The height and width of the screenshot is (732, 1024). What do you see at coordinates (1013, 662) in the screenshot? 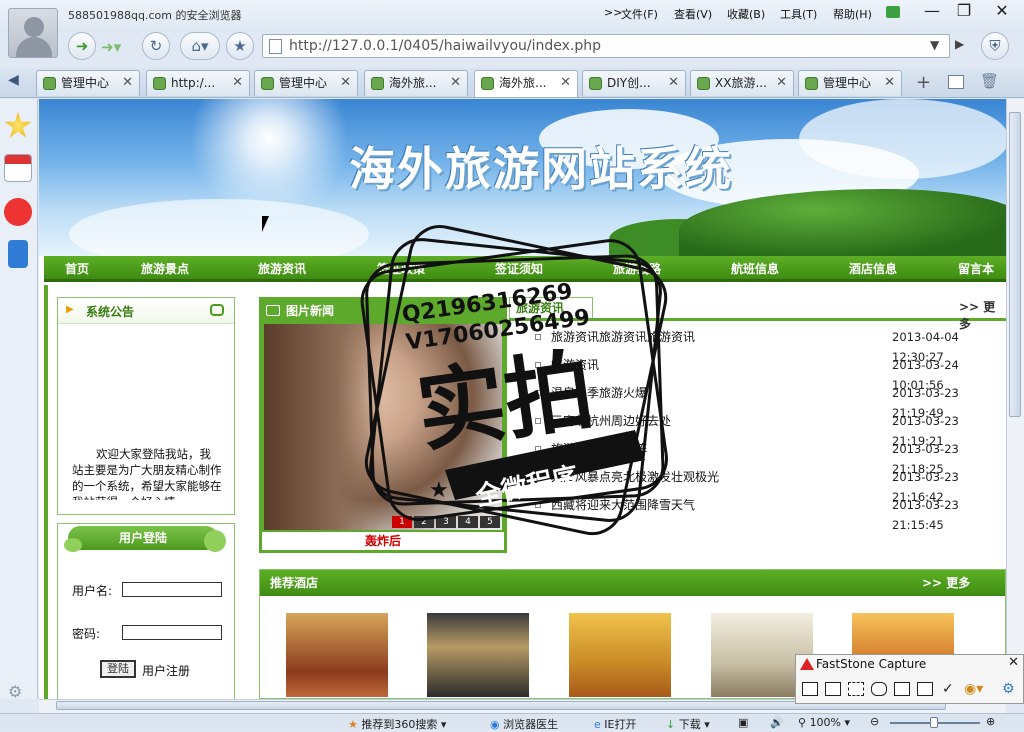
I see `faststone-close-button: ✕` at bounding box center [1013, 662].